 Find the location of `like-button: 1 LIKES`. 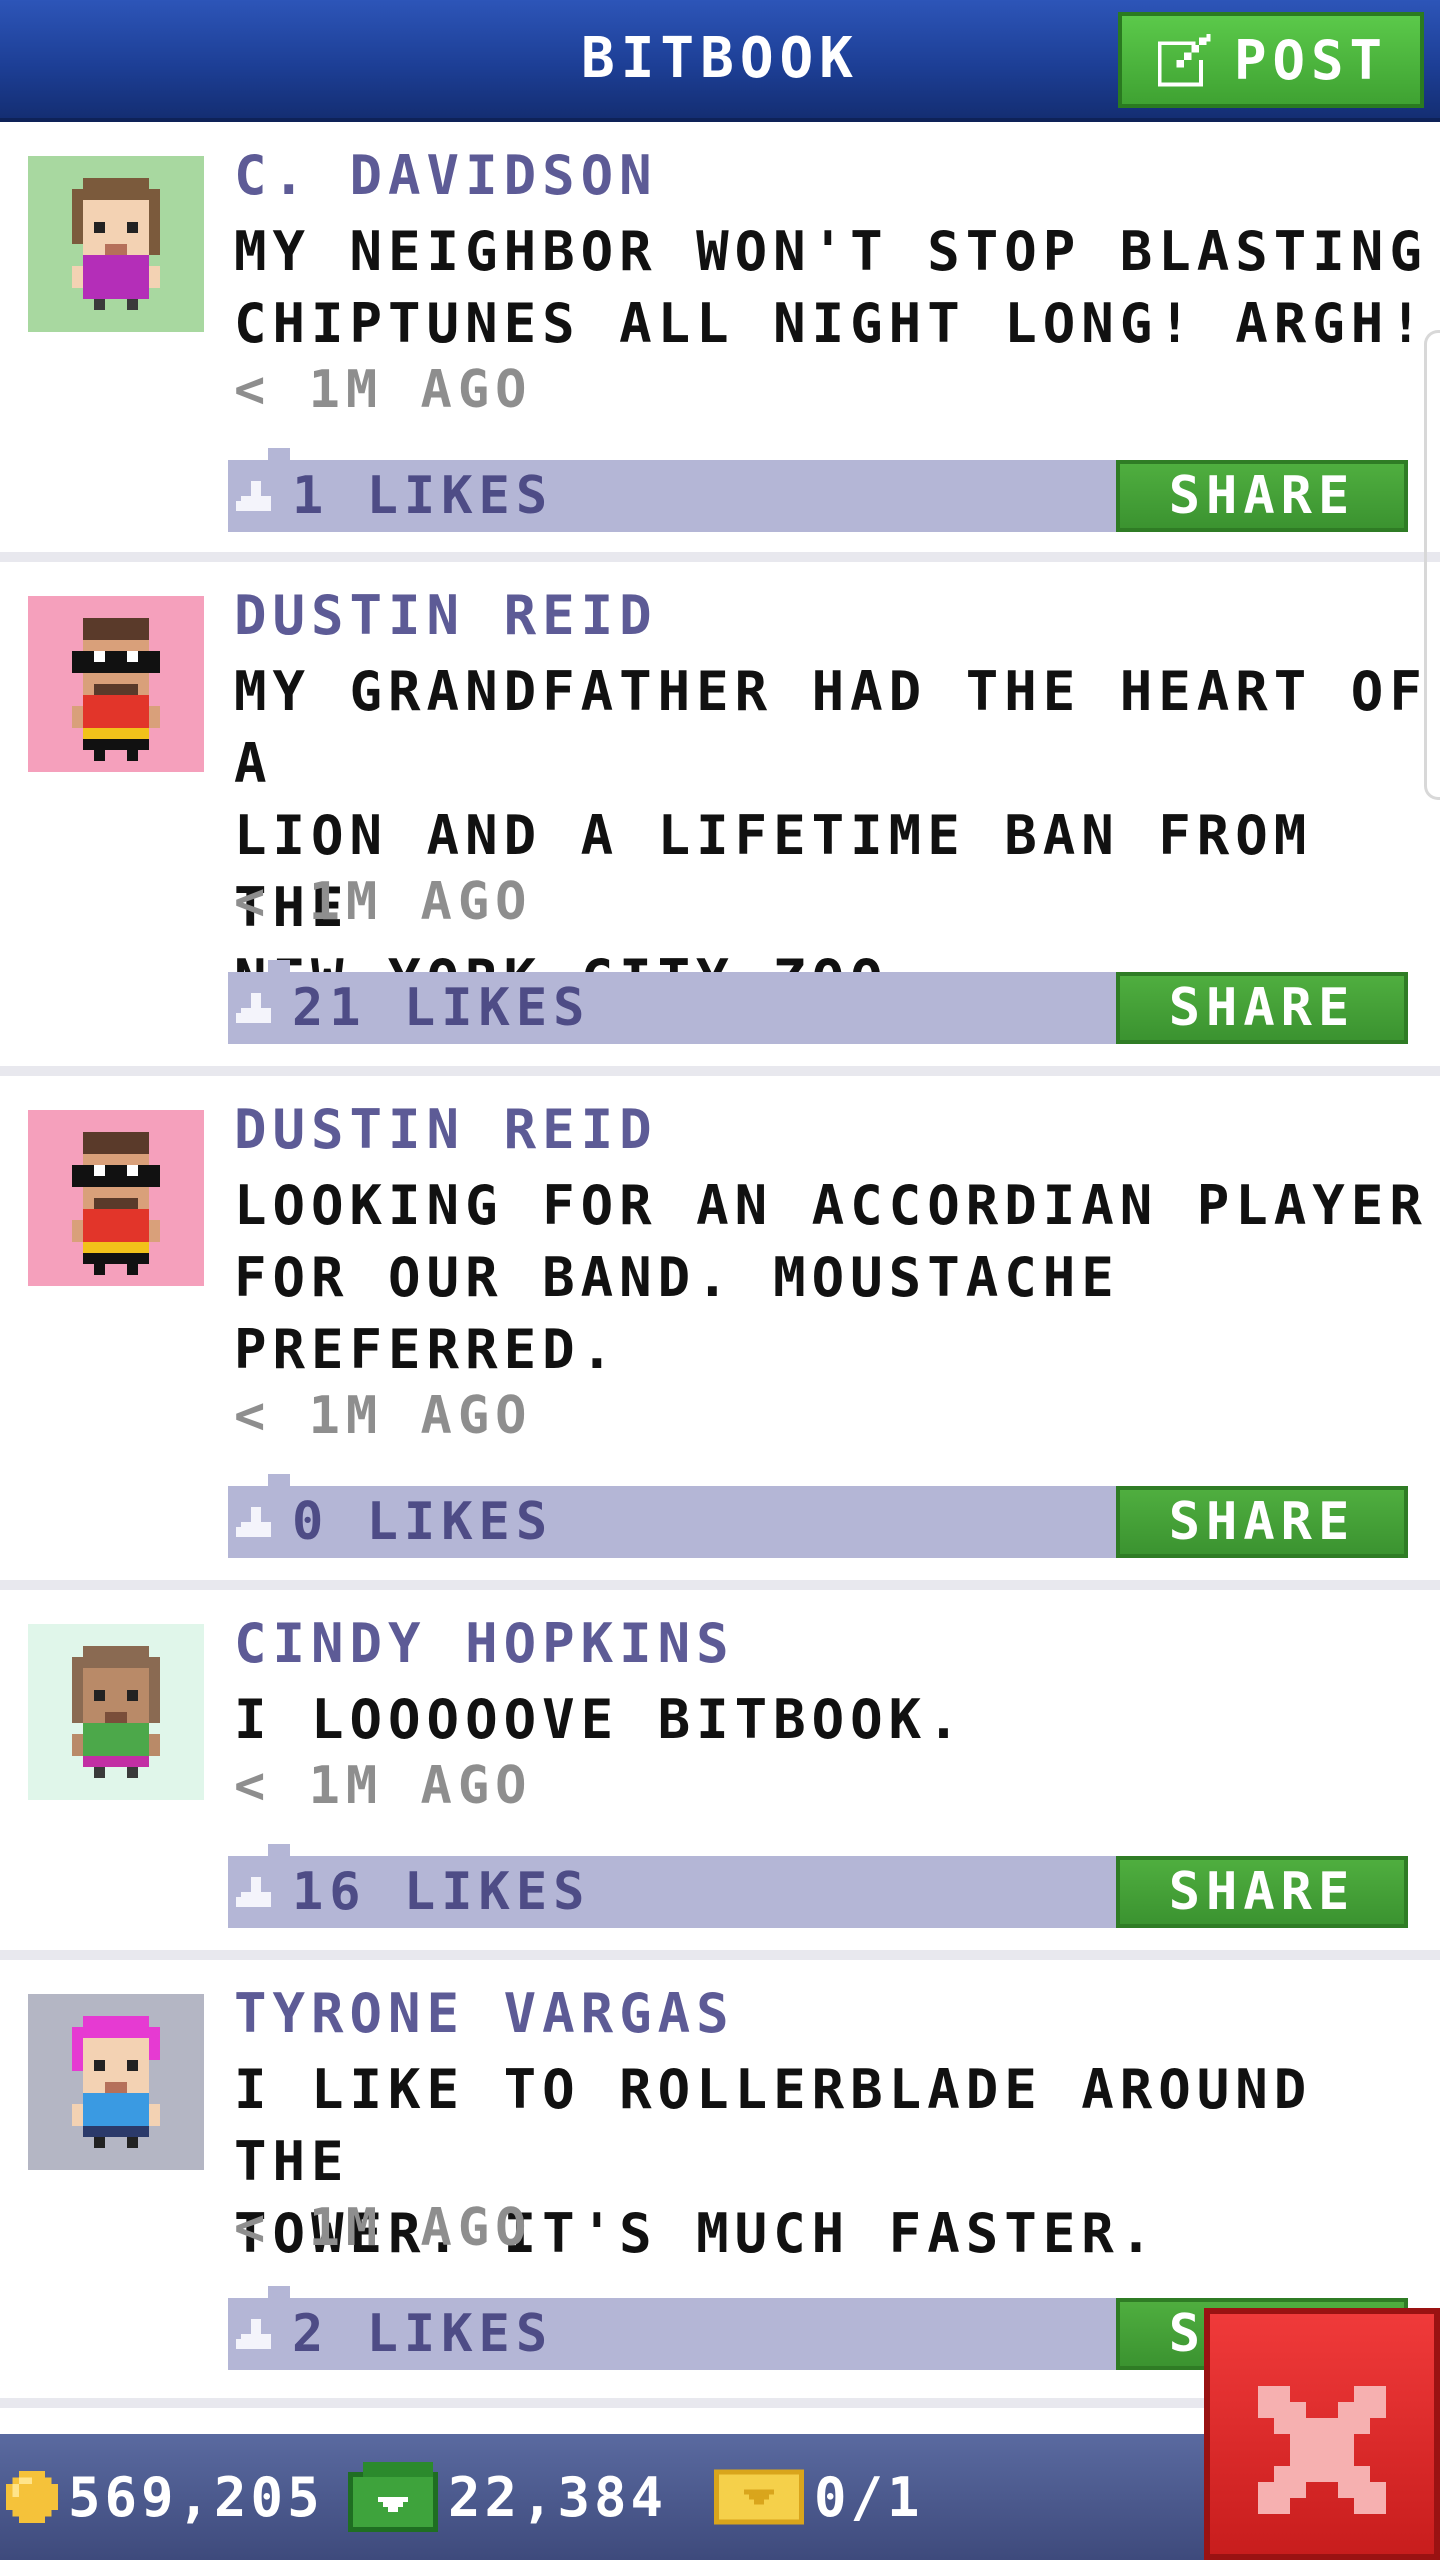

like-button: 1 LIKES is located at coordinates (394, 496).